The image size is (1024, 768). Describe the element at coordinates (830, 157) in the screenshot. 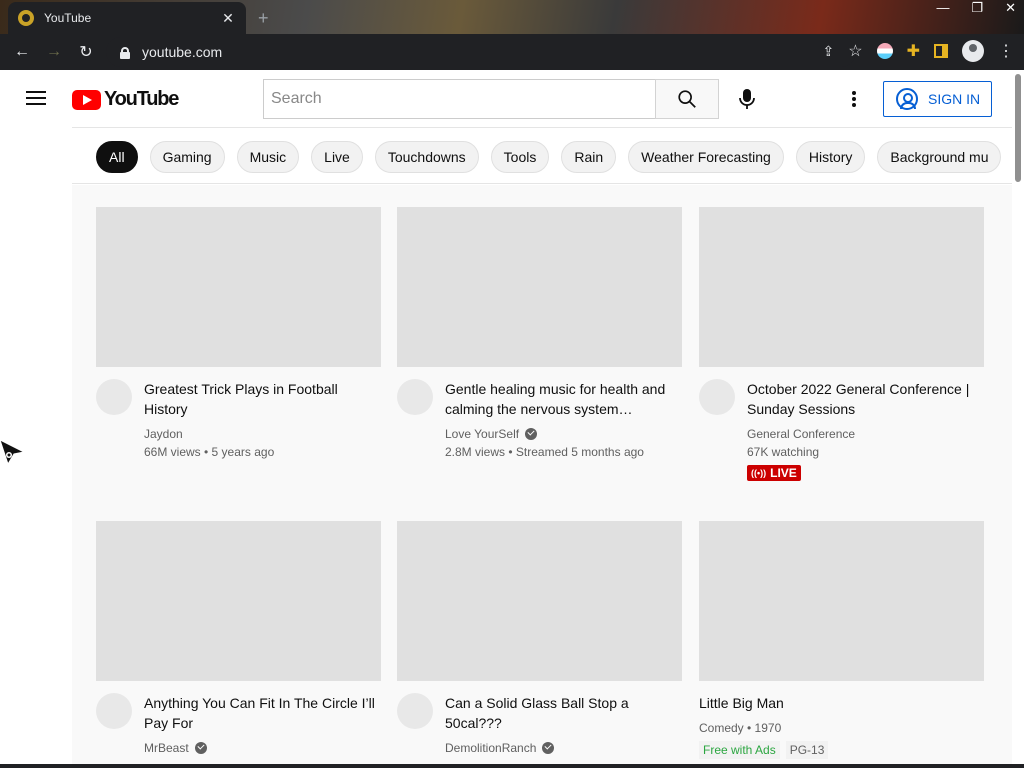

I see `filter-chip: History` at that location.